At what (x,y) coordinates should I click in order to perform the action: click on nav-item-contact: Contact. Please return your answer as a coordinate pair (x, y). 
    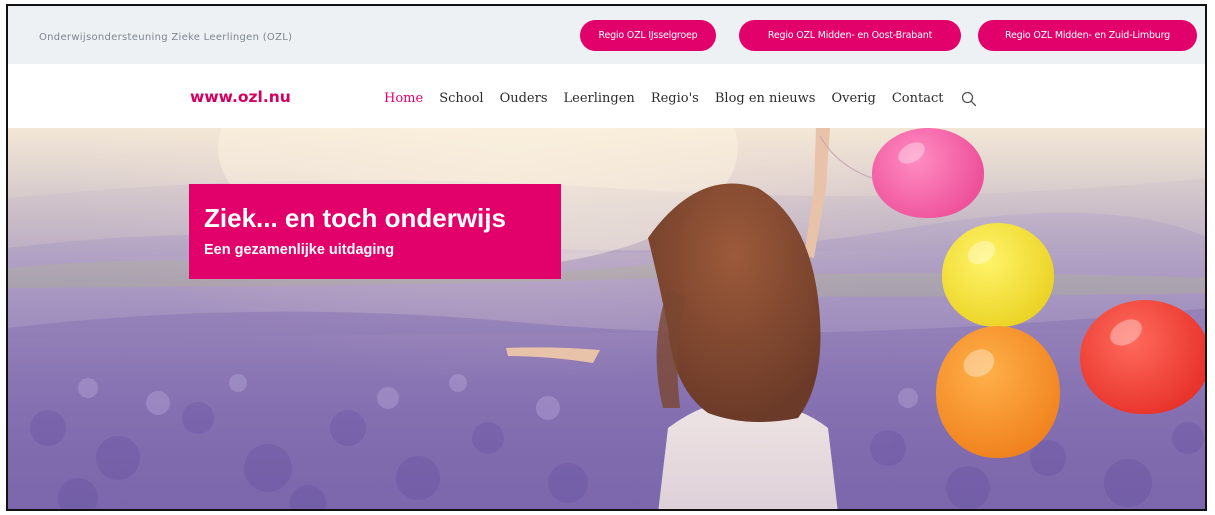
    Looking at the image, I should click on (918, 98).